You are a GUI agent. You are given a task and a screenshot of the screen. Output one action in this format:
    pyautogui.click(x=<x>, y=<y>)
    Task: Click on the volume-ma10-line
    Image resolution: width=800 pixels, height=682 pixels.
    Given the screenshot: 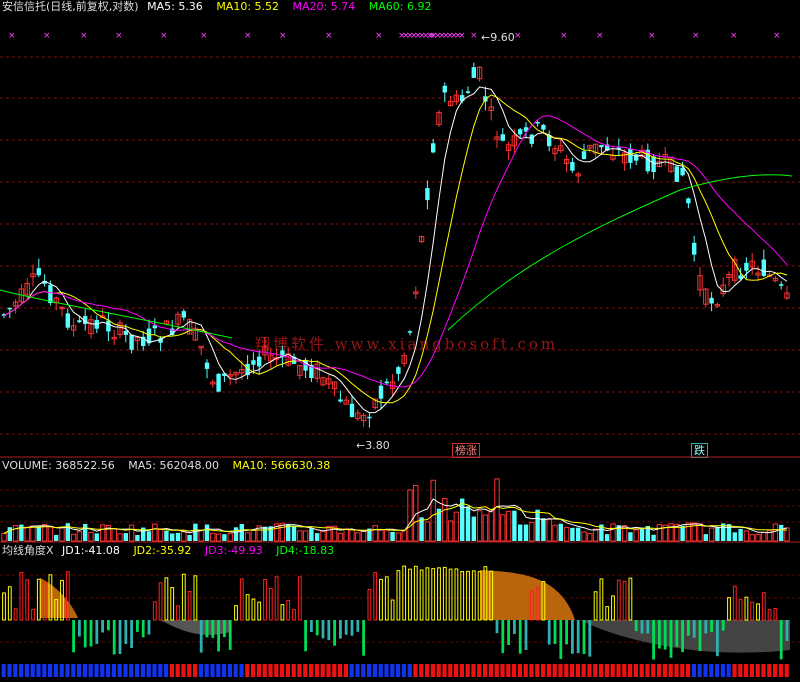 What is the action you would take?
    pyautogui.click(x=395, y=518)
    